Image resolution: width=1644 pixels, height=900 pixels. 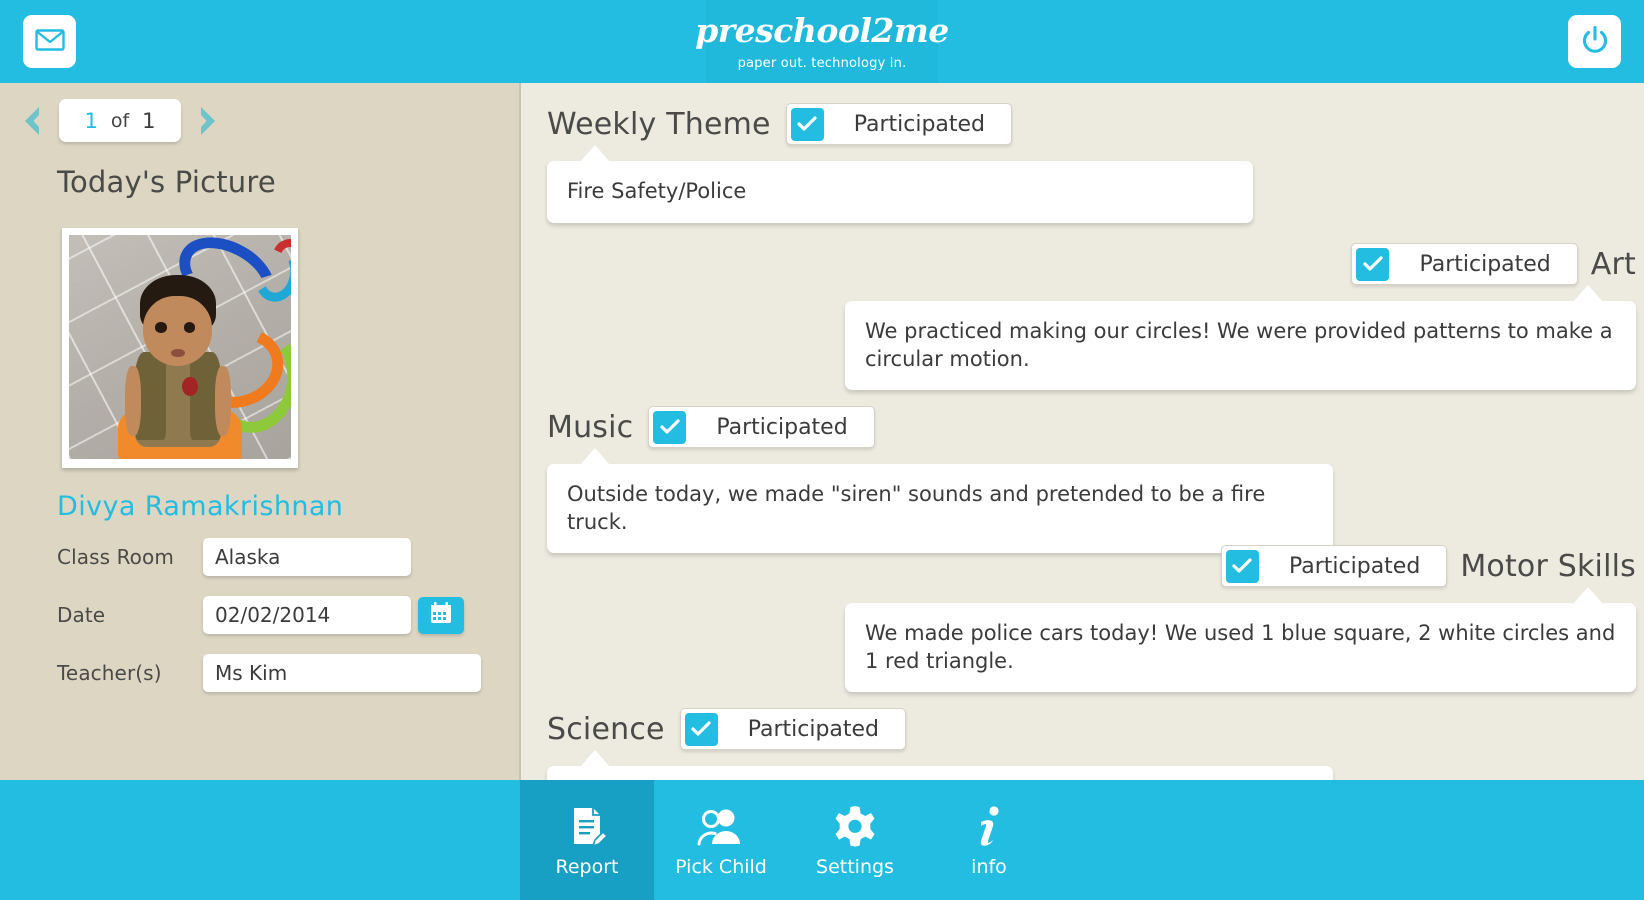 I want to click on bottom-navigation-bar: Report Pick Child Settings info, so click(x=822, y=840).